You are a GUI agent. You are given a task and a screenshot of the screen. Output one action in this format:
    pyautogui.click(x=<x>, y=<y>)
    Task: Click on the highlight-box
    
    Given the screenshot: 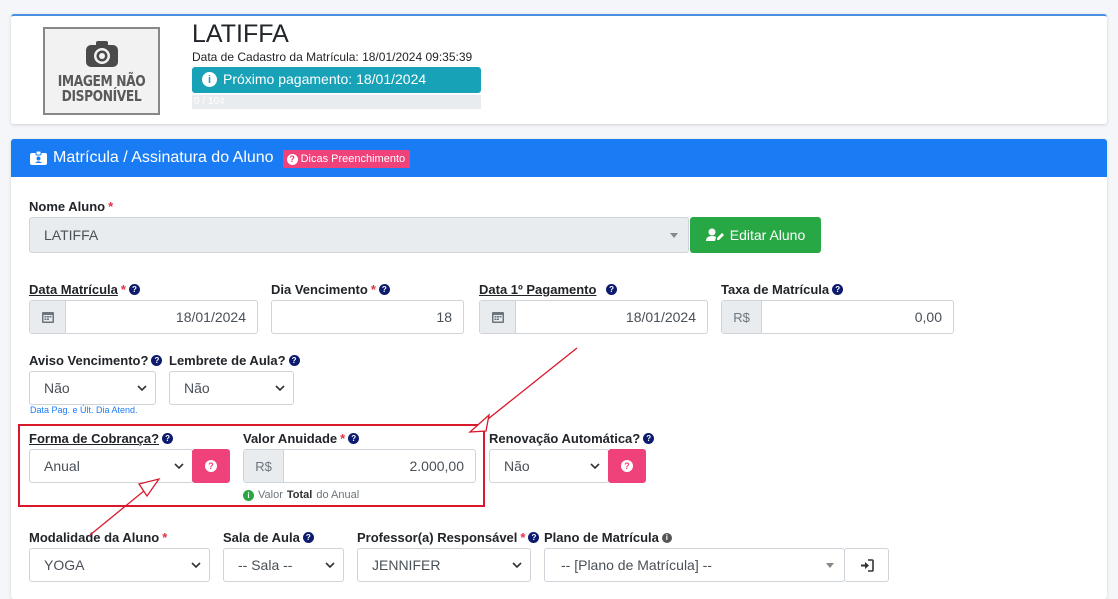 What is the action you would take?
    pyautogui.click(x=251, y=465)
    